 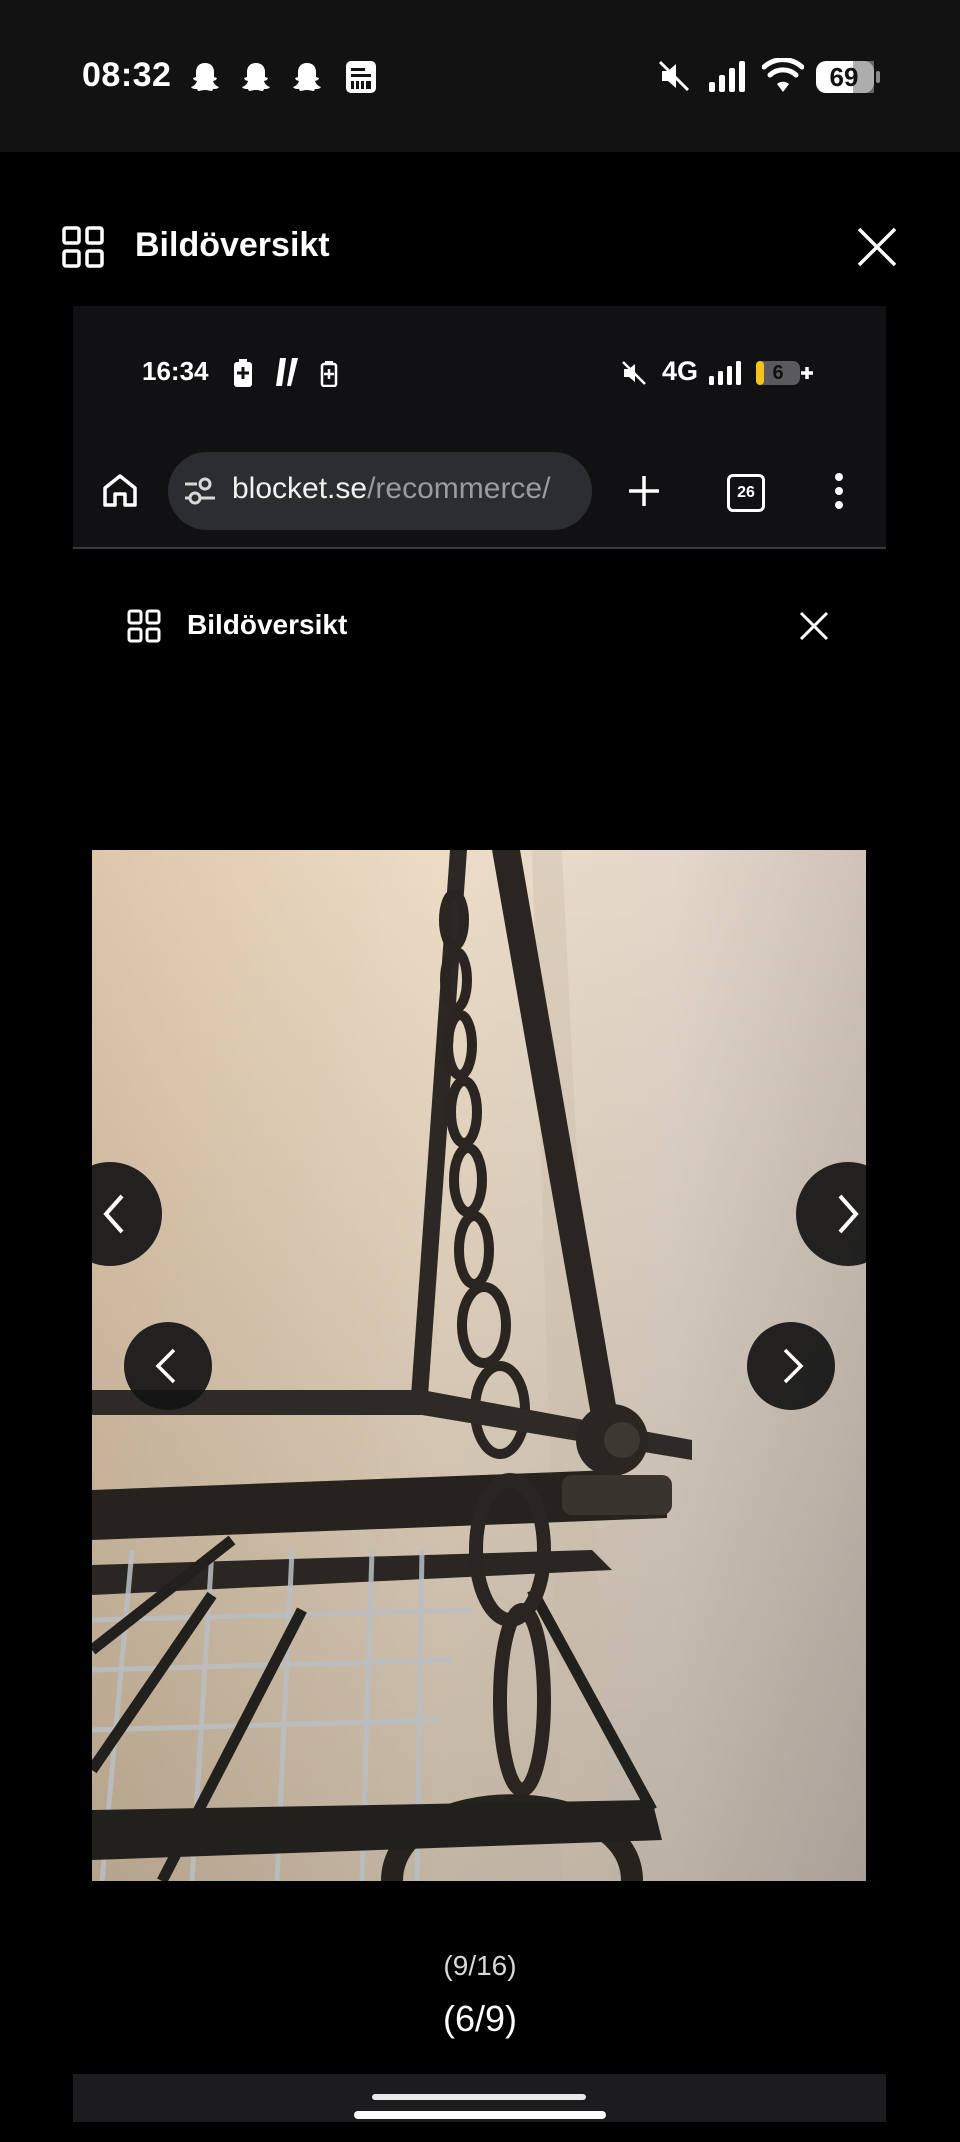 What do you see at coordinates (243, 373) in the screenshot?
I see `battery-saver-icon` at bounding box center [243, 373].